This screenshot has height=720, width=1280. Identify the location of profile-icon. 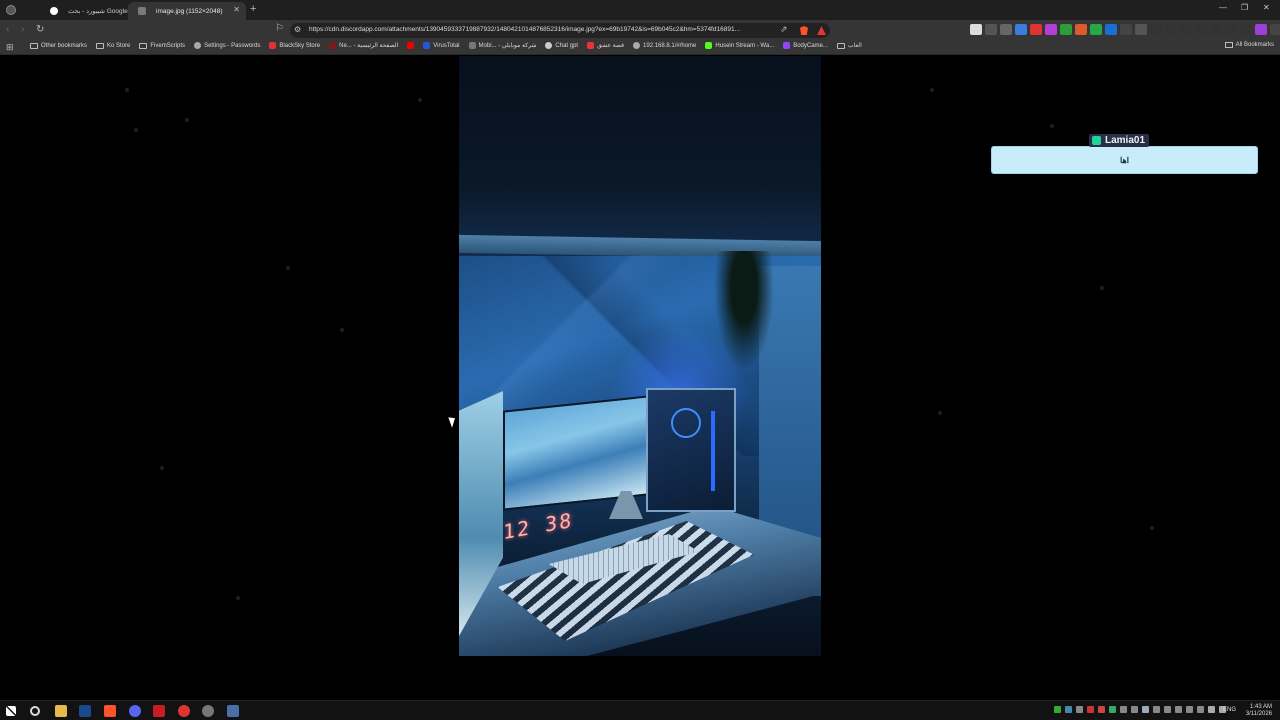
(1261, 29).